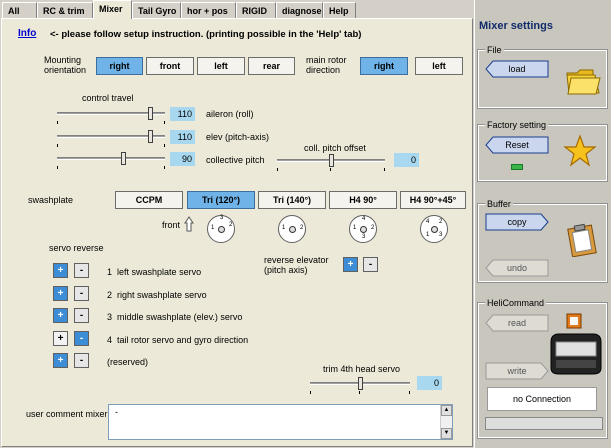 This screenshot has height=448, width=611. I want to click on tab-all: All, so click(19, 10).